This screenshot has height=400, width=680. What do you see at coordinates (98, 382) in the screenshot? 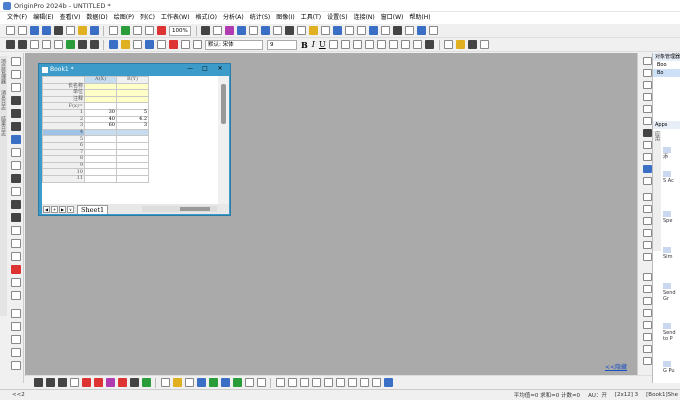
I see `bar-plot-icon` at bounding box center [98, 382].